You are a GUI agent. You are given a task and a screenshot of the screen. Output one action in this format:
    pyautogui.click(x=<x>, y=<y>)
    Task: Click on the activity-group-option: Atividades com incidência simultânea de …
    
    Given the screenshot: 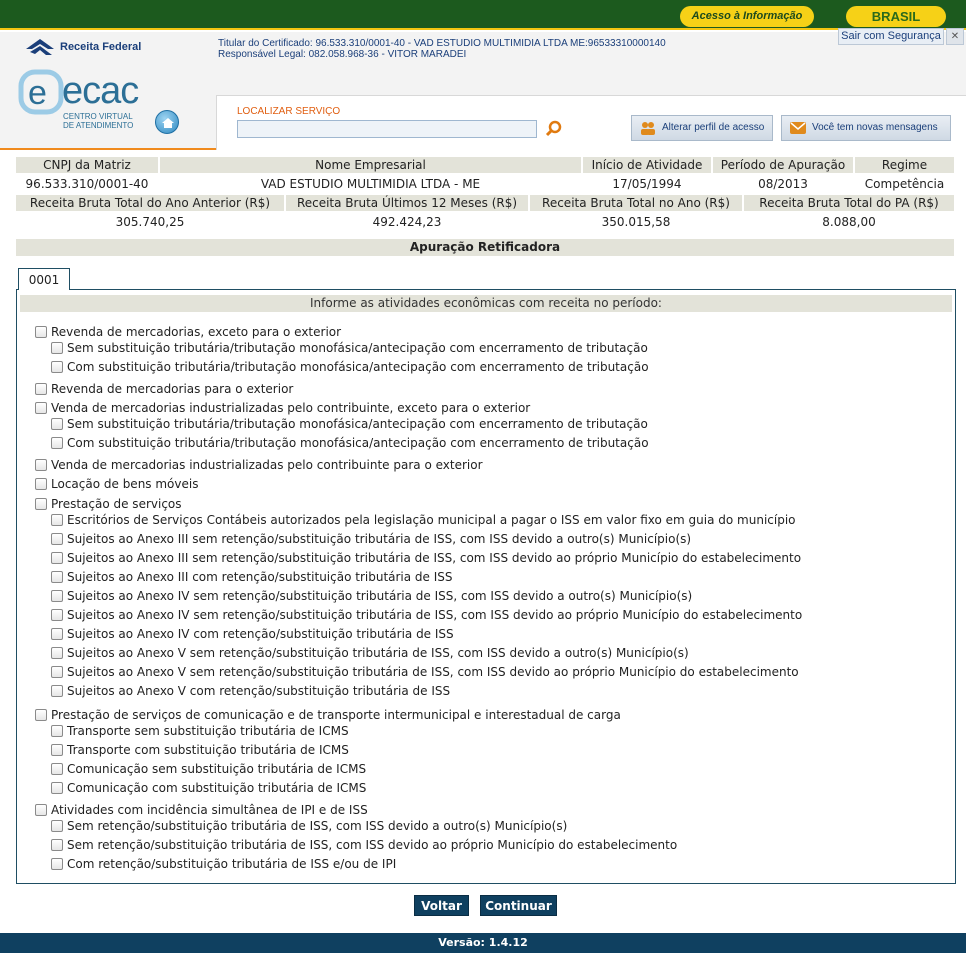 What is the action you would take?
    pyautogui.click(x=201, y=810)
    